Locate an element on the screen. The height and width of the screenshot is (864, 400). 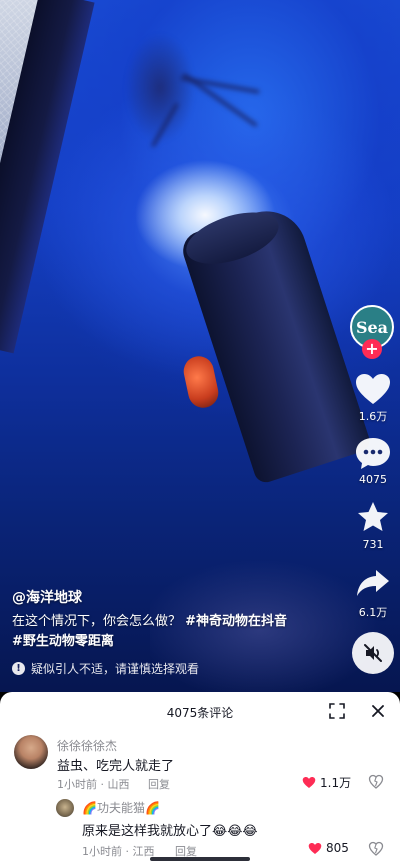
comment-like-count: 805 is located at coordinates (337, 848).